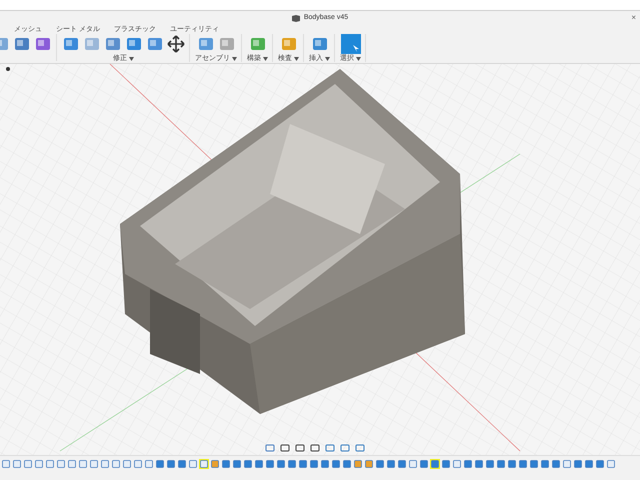 The height and width of the screenshot is (480, 640). I want to click on cube-icon, so click(296, 18).